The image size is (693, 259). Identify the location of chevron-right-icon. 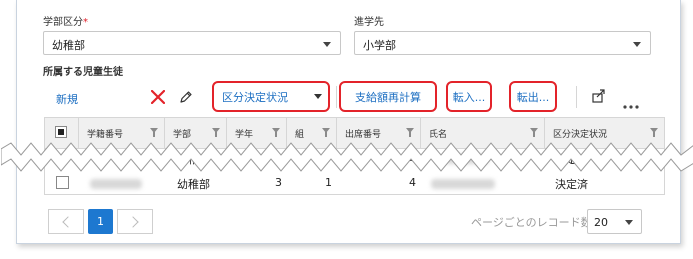
(133, 222).